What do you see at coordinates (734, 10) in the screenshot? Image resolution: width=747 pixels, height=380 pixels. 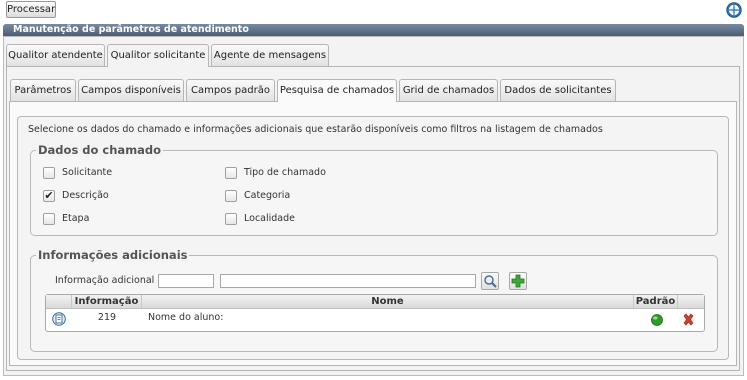 I see `help-icon` at bounding box center [734, 10].